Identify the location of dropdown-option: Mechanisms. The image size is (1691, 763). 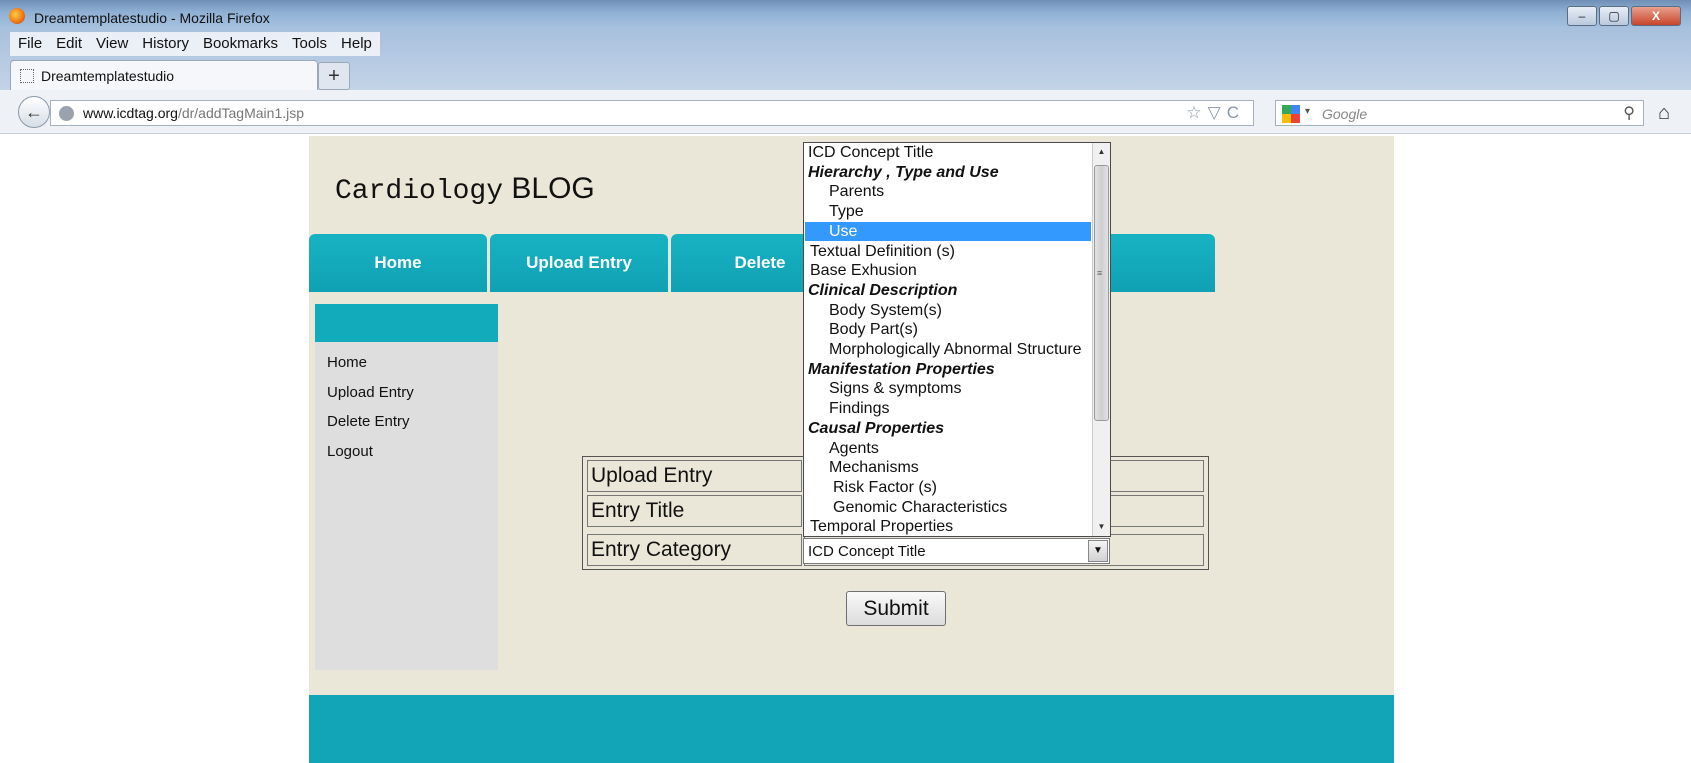
(948, 468).